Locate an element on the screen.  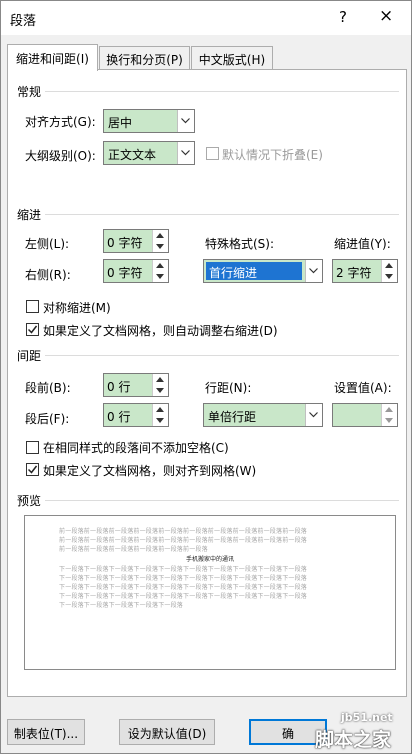
collapse-checkbox is located at coordinates (212, 153).